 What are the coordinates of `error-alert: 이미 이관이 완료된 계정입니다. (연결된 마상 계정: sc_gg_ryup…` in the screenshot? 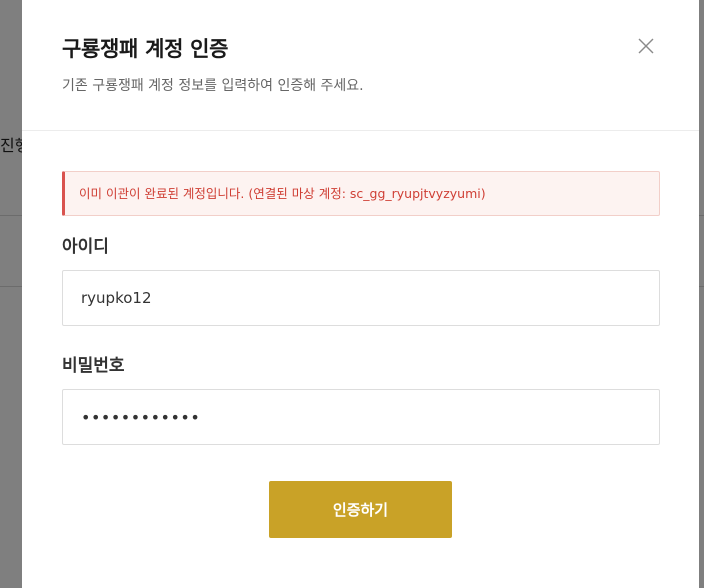 It's located at (361, 193).